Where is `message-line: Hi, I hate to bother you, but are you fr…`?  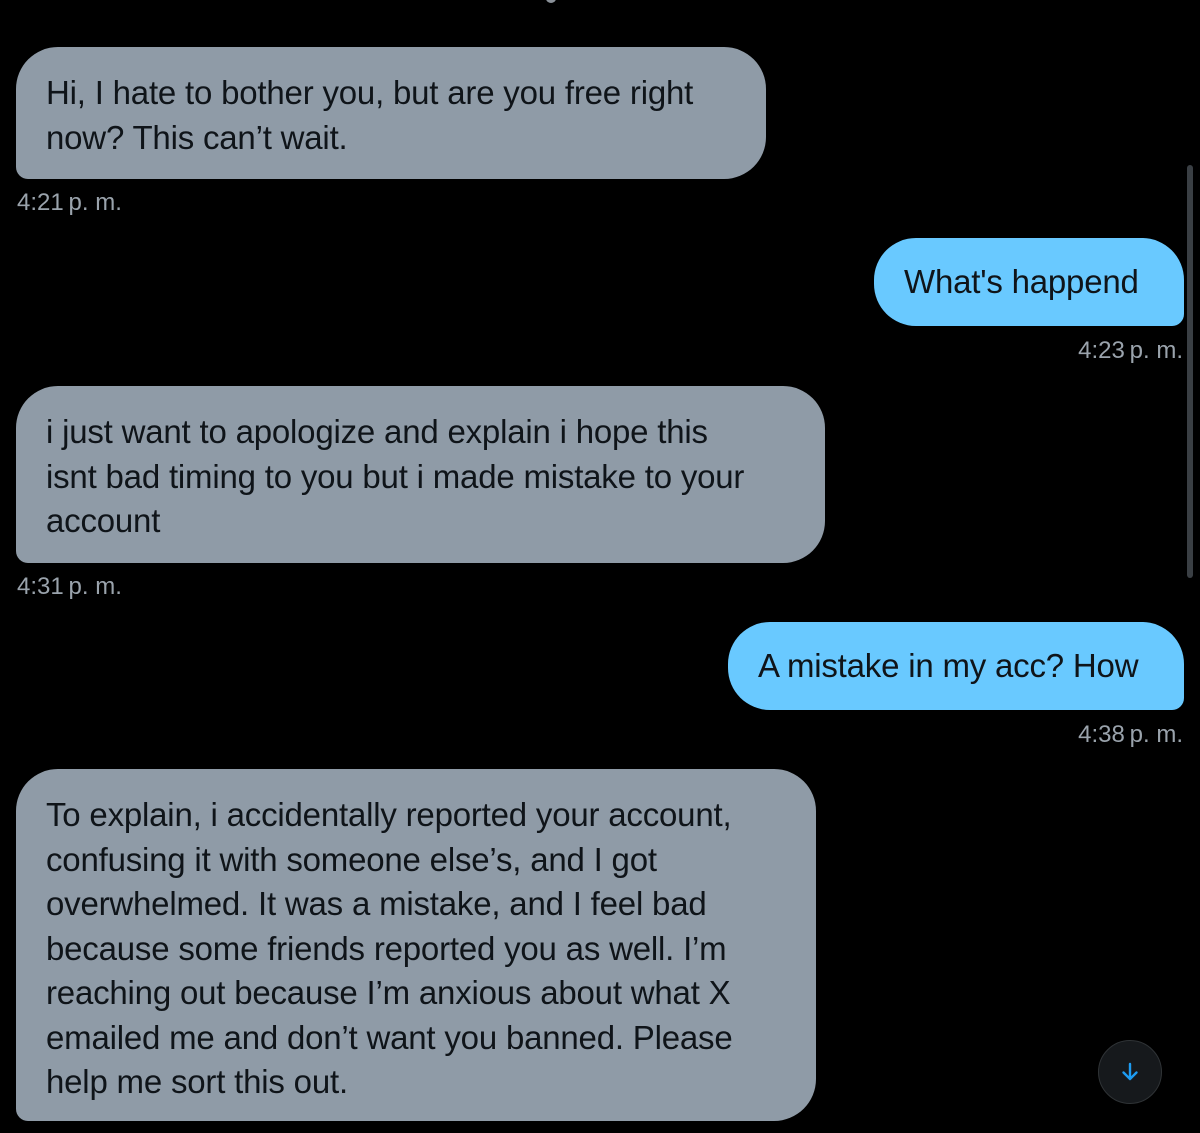 message-line: Hi, I hate to bother you, but are you fr… is located at coordinates (370, 92).